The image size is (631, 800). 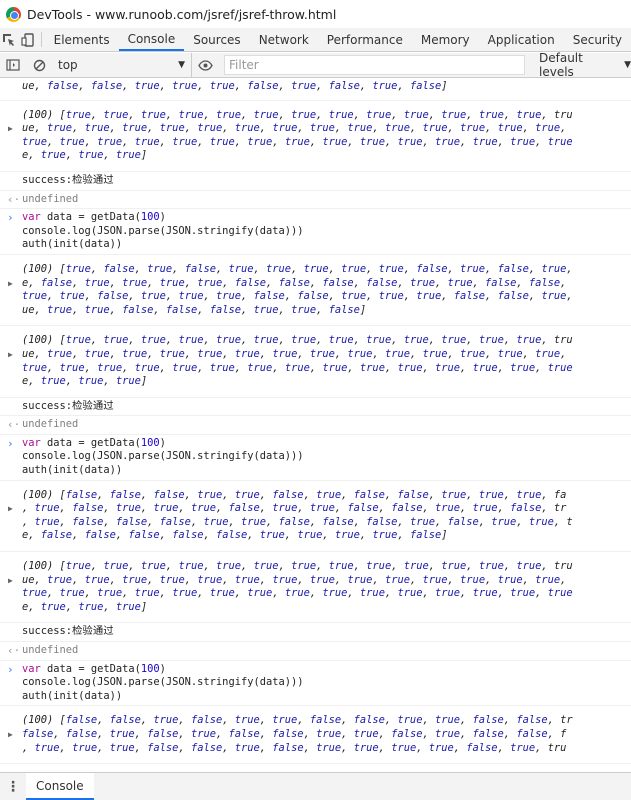 What do you see at coordinates (9, 39) in the screenshot?
I see `inspect-element-icon` at bounding box center [9, 39].